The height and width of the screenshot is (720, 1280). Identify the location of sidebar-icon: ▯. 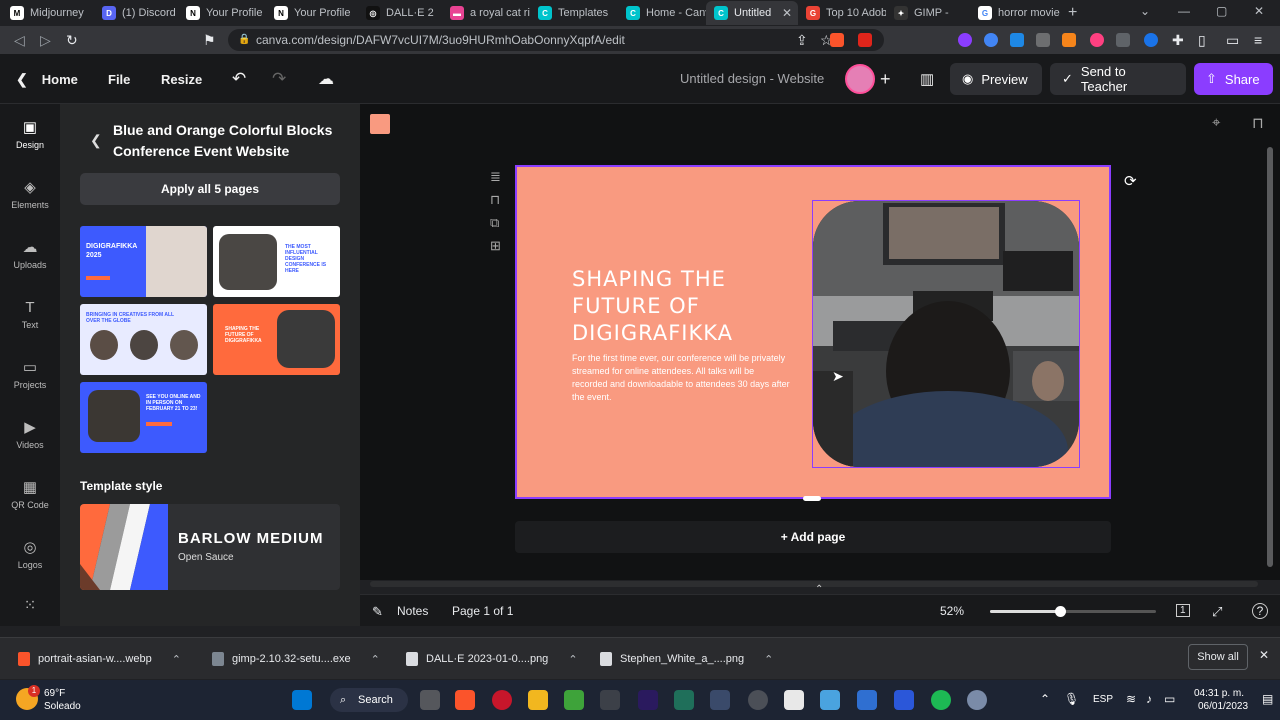
(1202, 40).